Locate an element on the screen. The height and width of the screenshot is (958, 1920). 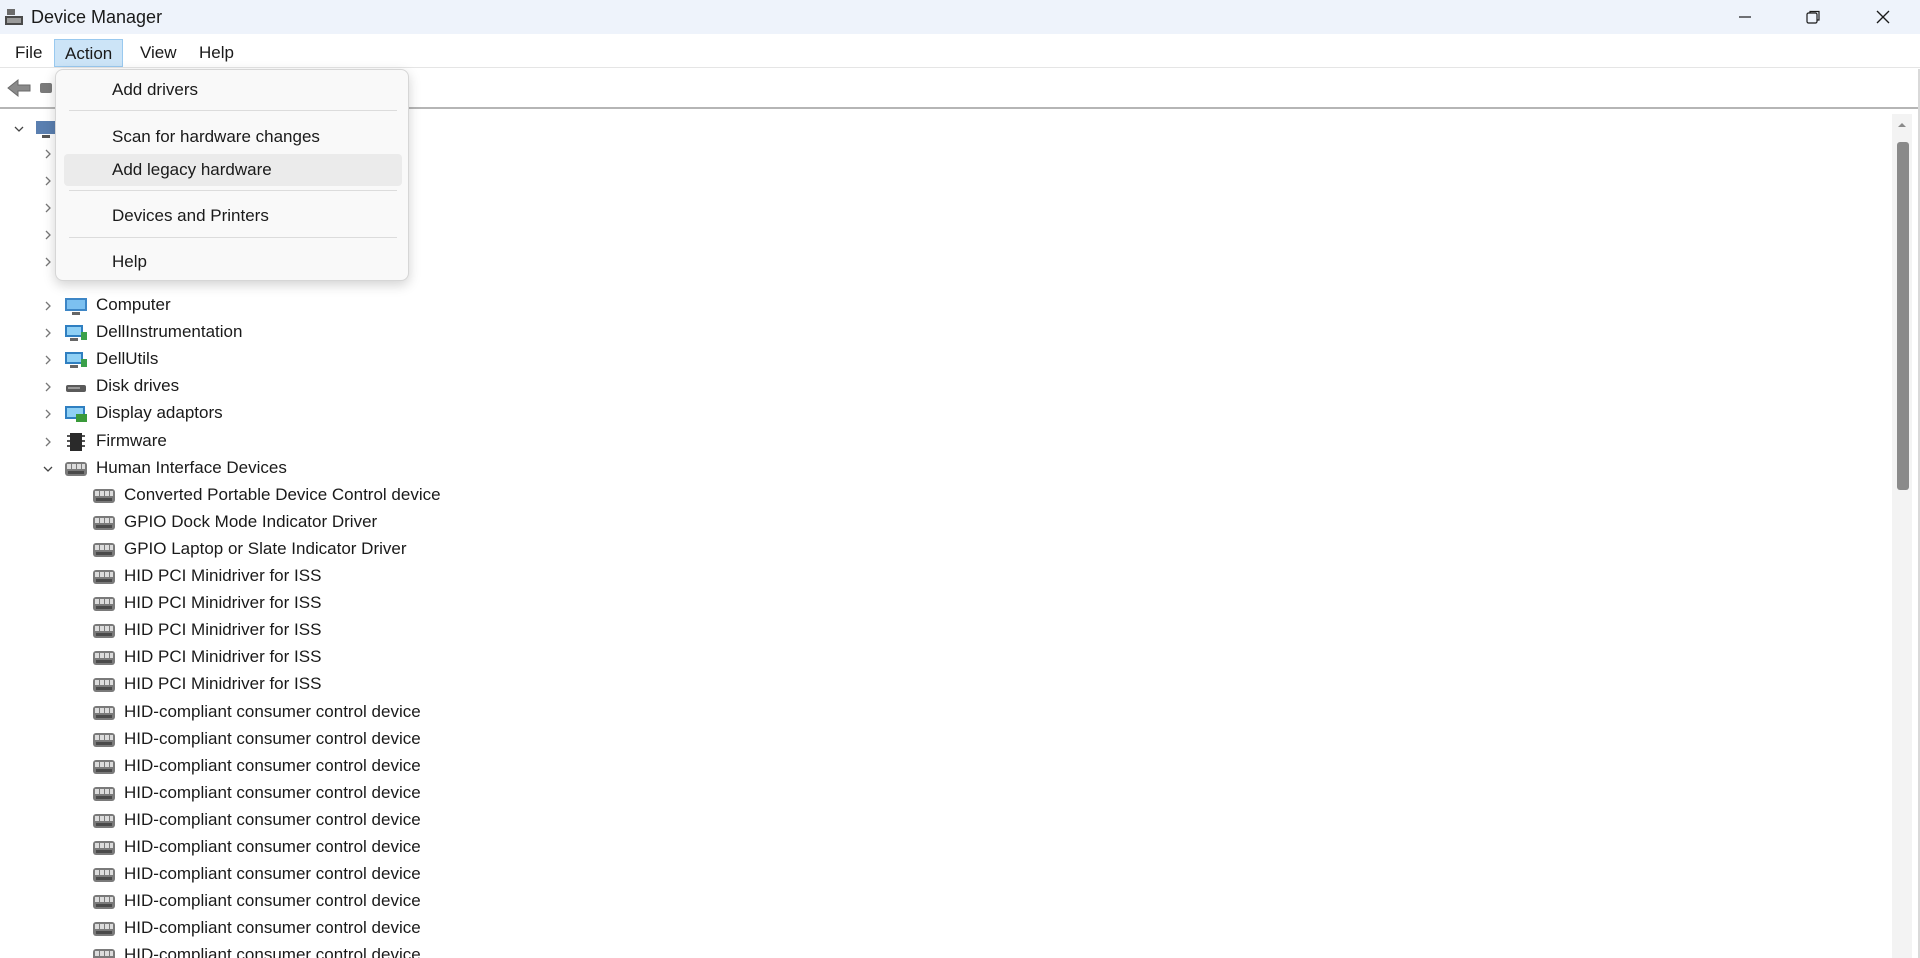
scroll-thumb is located at coordinates (1903, 316).